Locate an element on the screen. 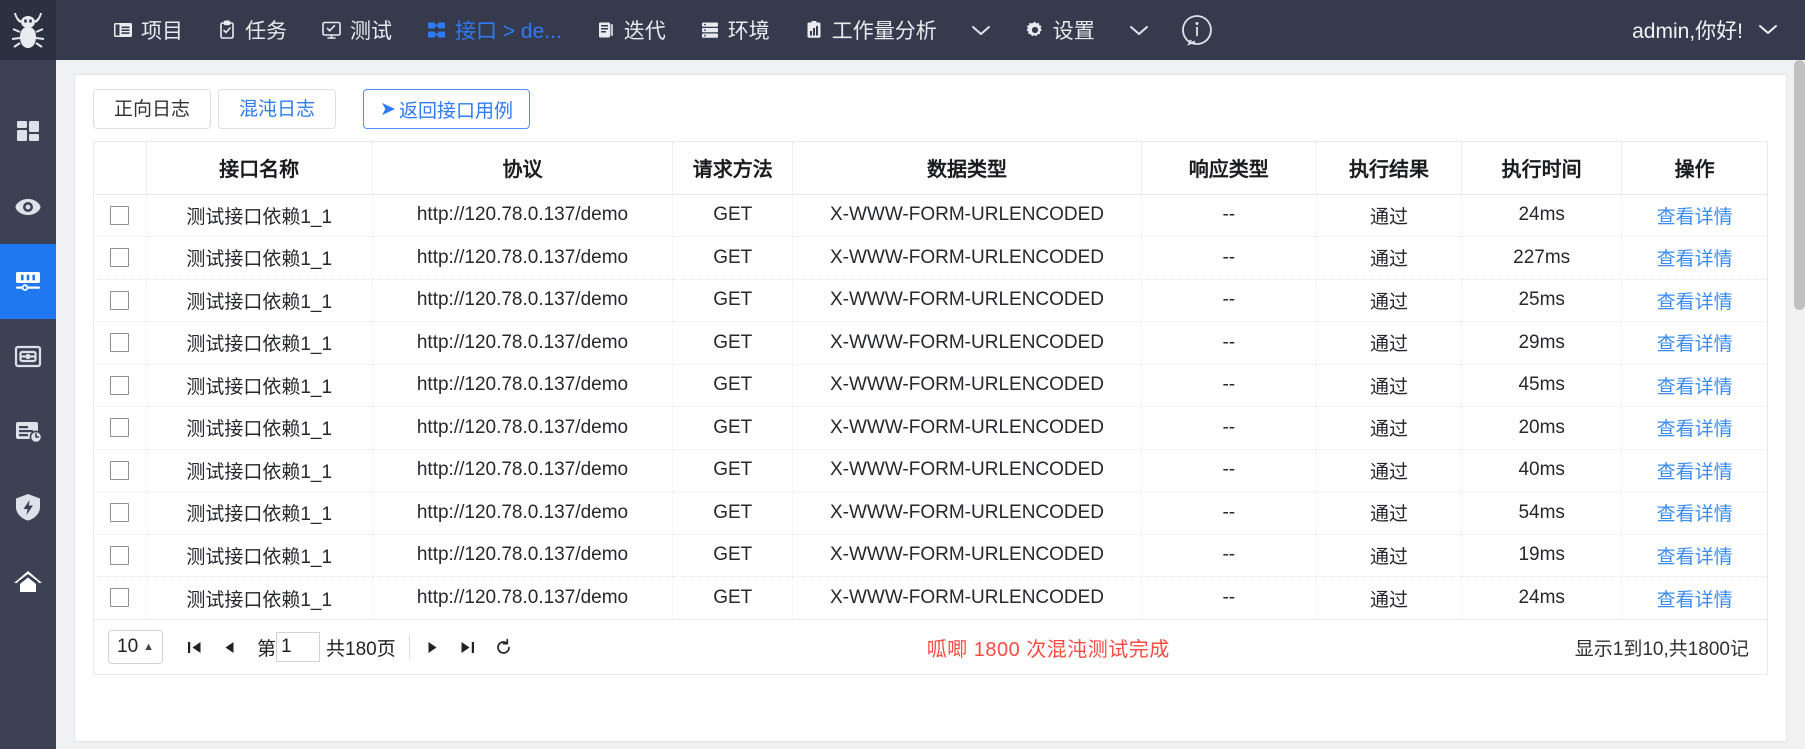 The width and height of the screenshot is (1805, 749). nav-item-test: 测试 is located at coordinates (356, 30).